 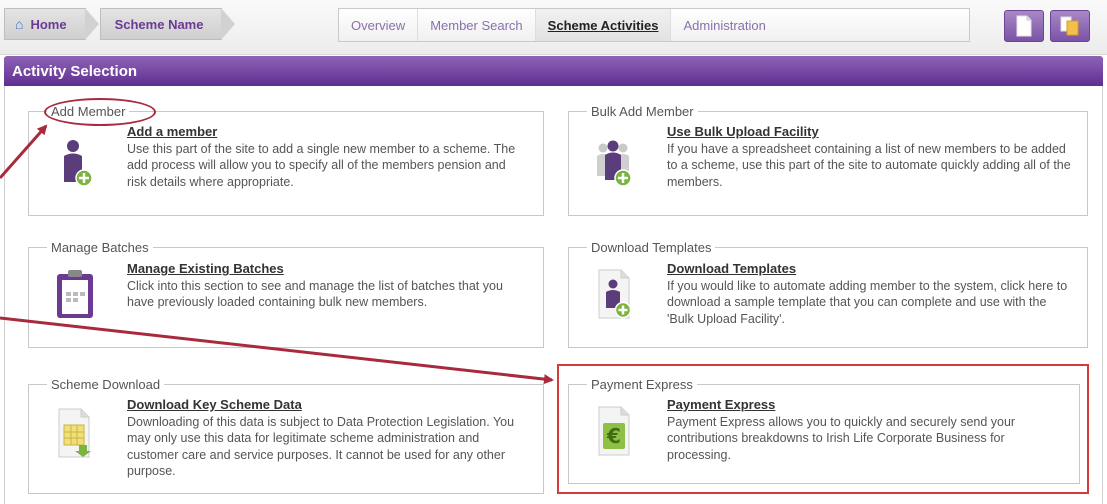 I want to click on documents-swap-button, so click(x=1070, y=26).